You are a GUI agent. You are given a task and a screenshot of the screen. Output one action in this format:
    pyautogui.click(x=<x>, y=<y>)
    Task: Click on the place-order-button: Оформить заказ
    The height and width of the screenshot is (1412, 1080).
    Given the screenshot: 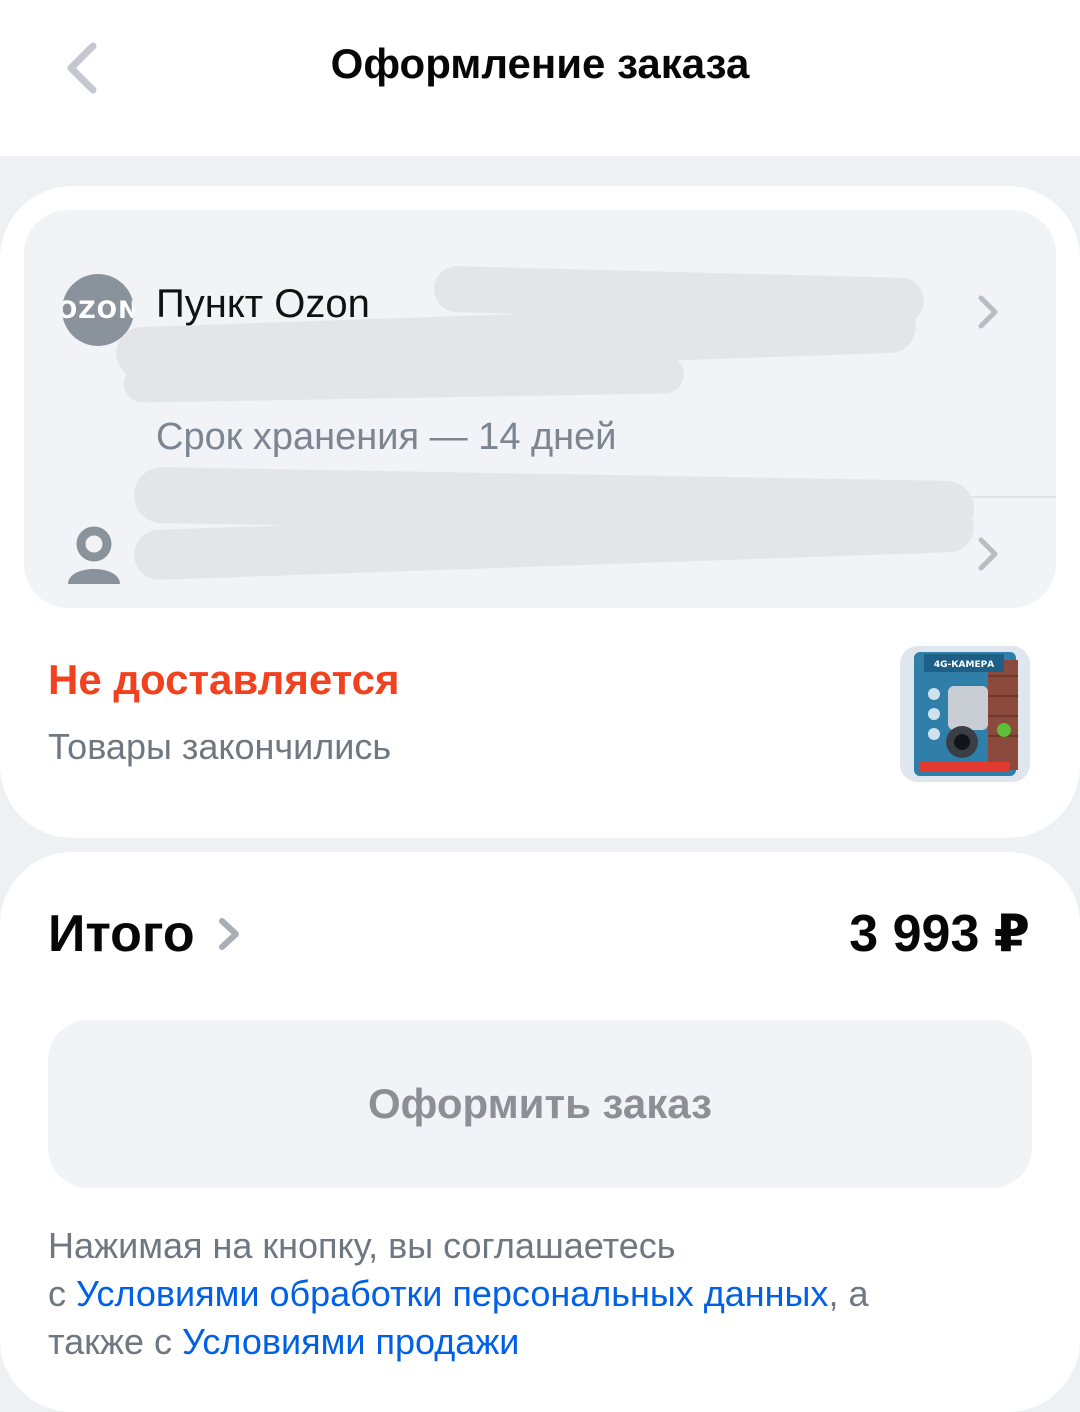 What is the action you would take?
    pyautogui.click(x=540, y=1104)
    